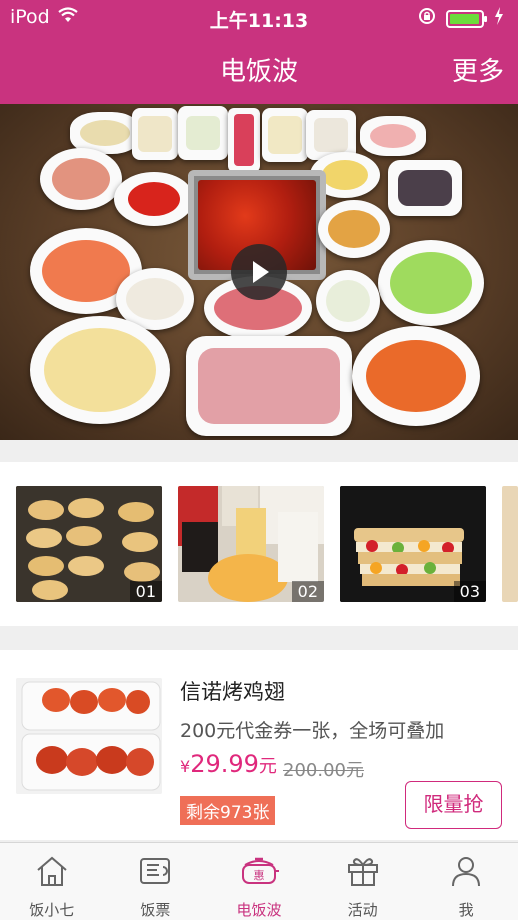 The height and width of the screenshot is (920, 518). Describe the element at coordinates (258, 72) in the screenshot. I see `page-title: 电饭波` at that location.